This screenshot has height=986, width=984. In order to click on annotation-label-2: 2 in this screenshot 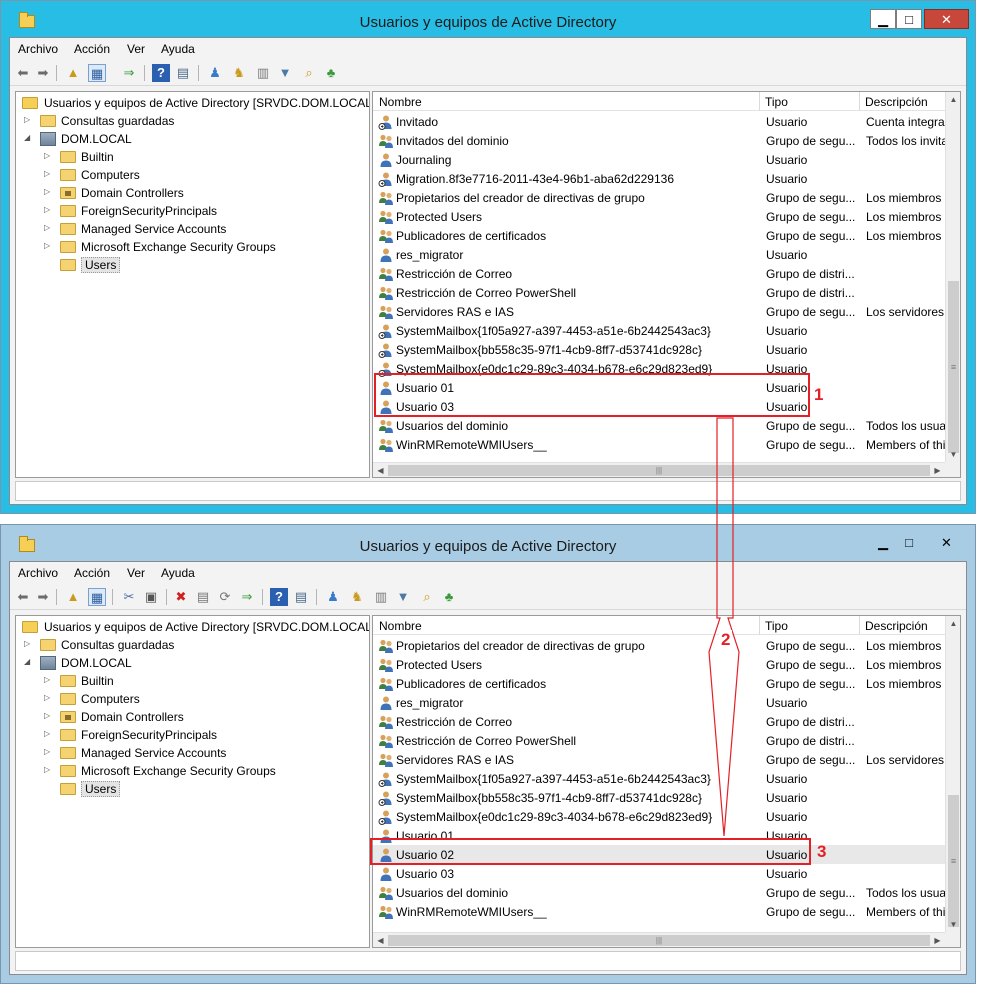, I will do `click(726, 640)`.